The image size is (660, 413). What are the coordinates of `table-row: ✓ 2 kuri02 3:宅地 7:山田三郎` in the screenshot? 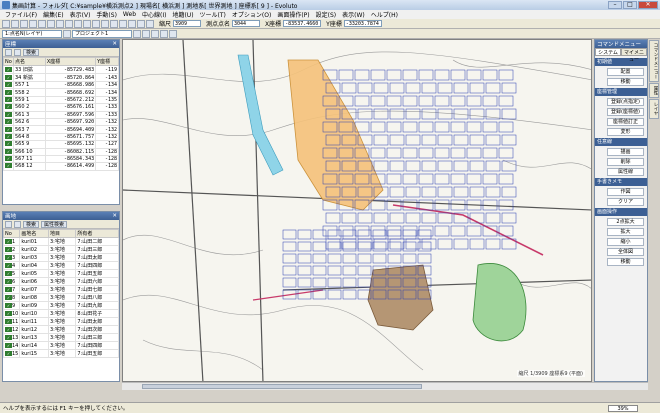 It's located at (60, 249).